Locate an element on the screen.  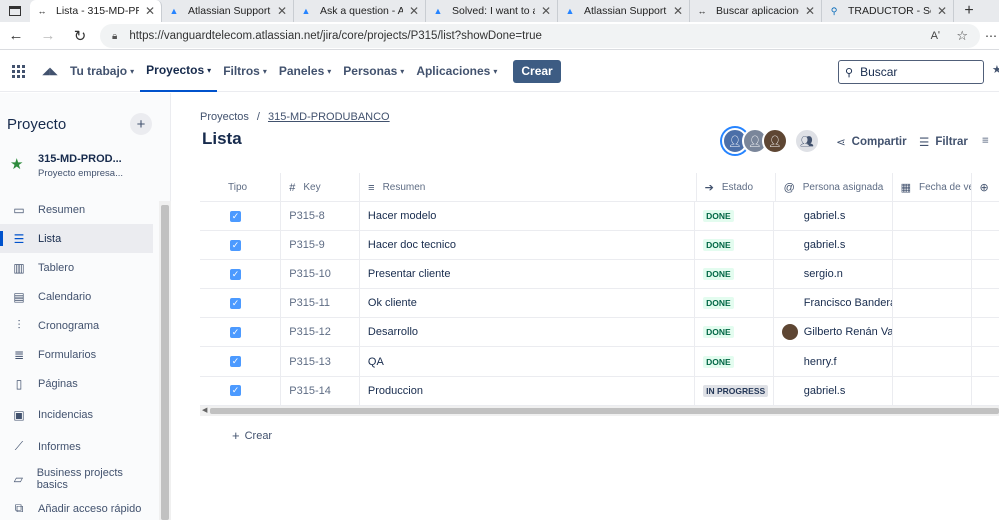
window-menu-icon is located at coordinates (15, 11).